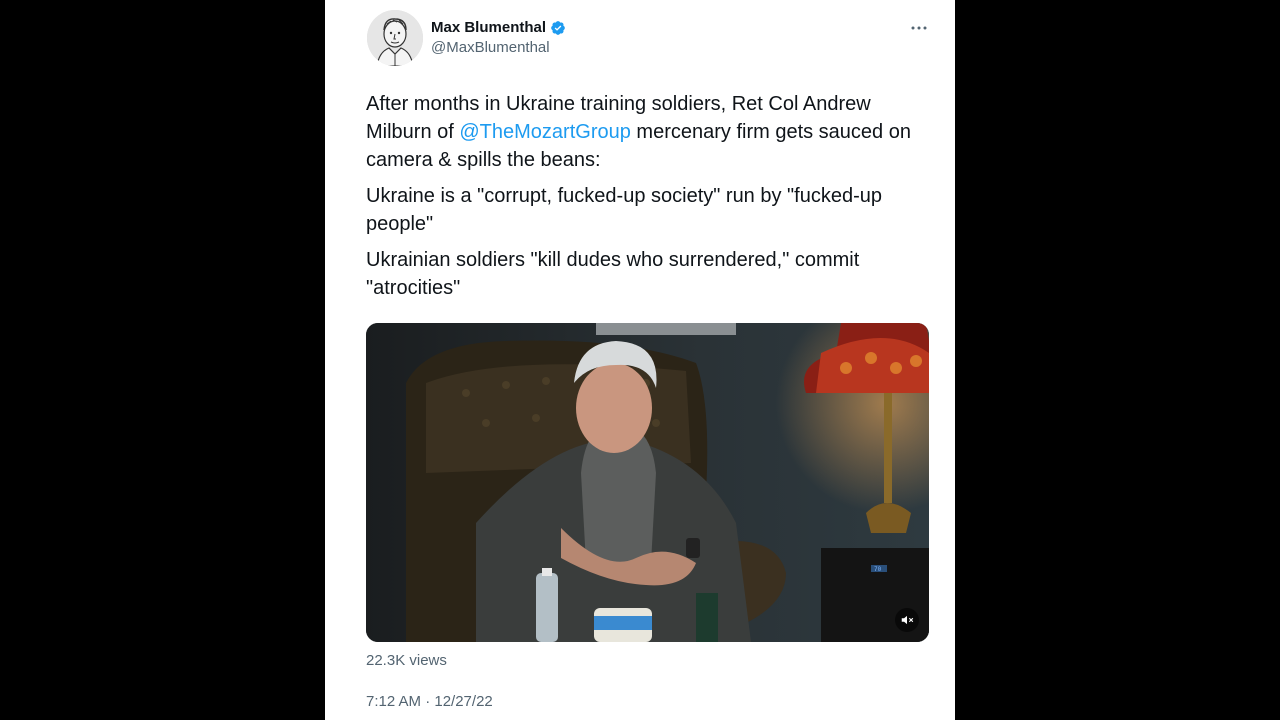 Image resolution: width=1280 pixels, height=720 pixels. I want to click on avatar, so click(395, 38).